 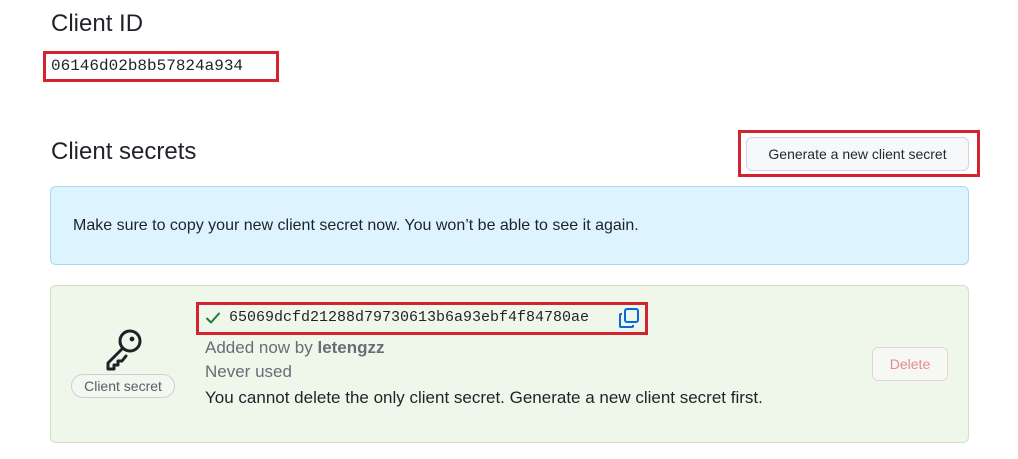 What do you see at coordinates (124, 151) in the screenshot?
I see `client-secrets-heading: Client secrets` at bounding box center [124, 151].